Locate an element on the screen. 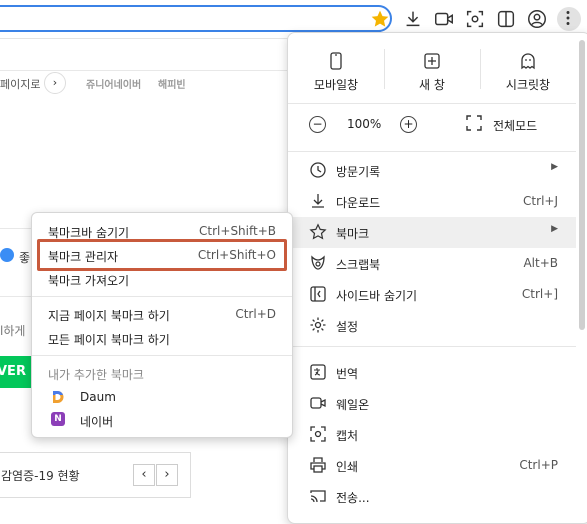 Image resolution: width=587 pixels, height=524 pixels. mobile-window-button: 모바일창 is located at coordinates (336, 64).